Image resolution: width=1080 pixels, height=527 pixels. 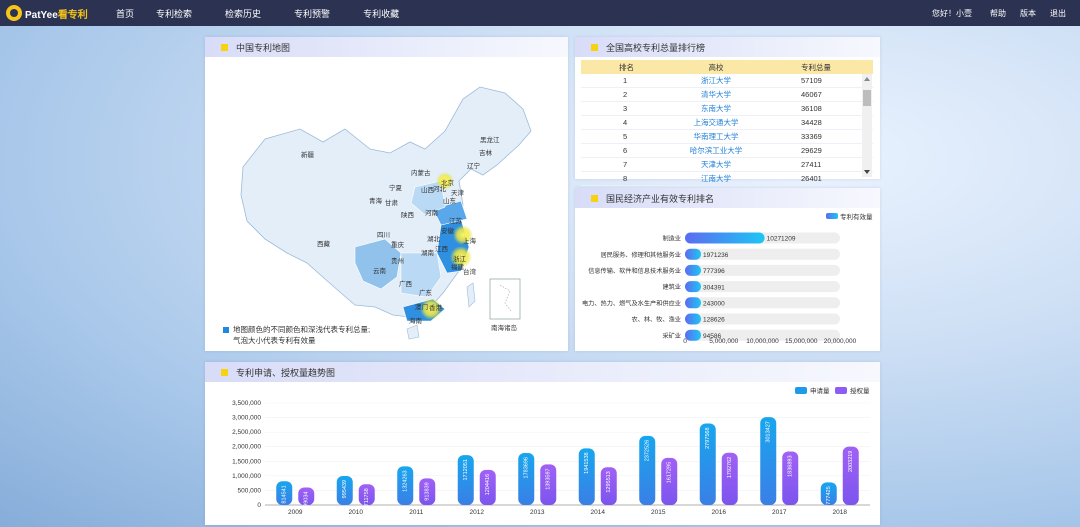 What do you see at coordinates (727, 67) in the screenshot?
I see `table-header: 排名 高校 专利总量` at bounding box center [727, 67].